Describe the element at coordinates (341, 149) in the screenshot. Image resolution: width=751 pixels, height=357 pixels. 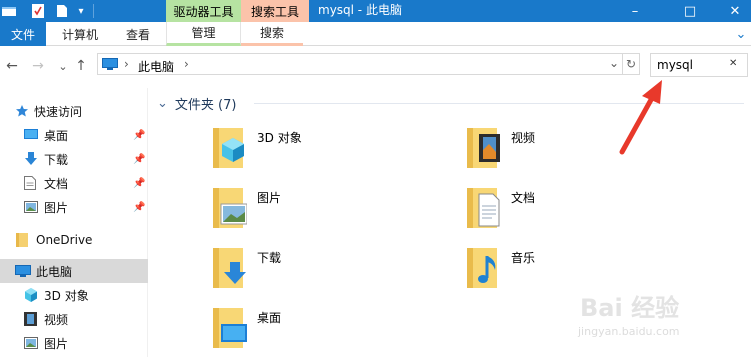
I see `folder-3d-objects: 3D 对象` at that location.